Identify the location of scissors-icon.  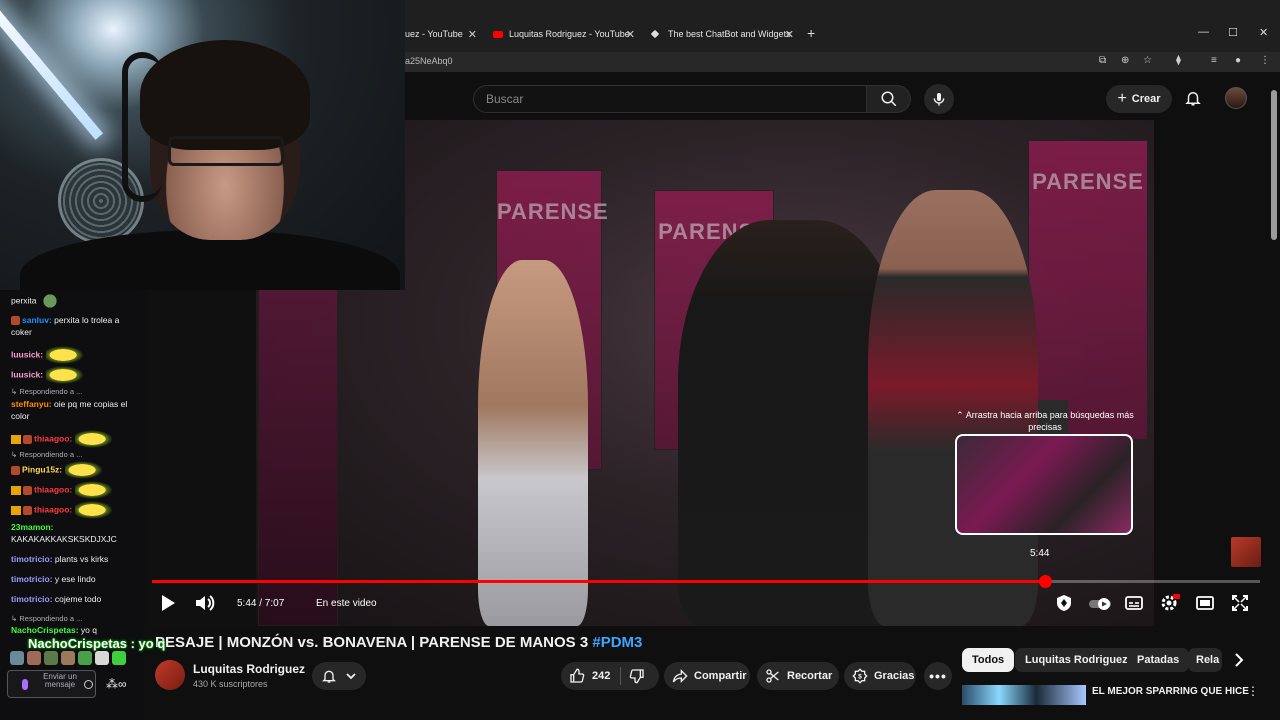
(772, 676).